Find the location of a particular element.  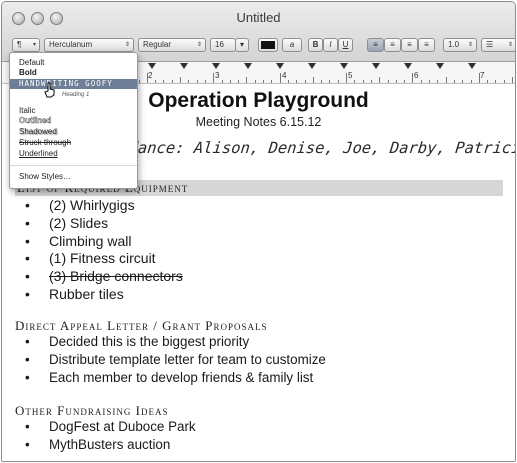

line-spacing-popup: 1.0 ⇕ is located at coordinates (460, 45).